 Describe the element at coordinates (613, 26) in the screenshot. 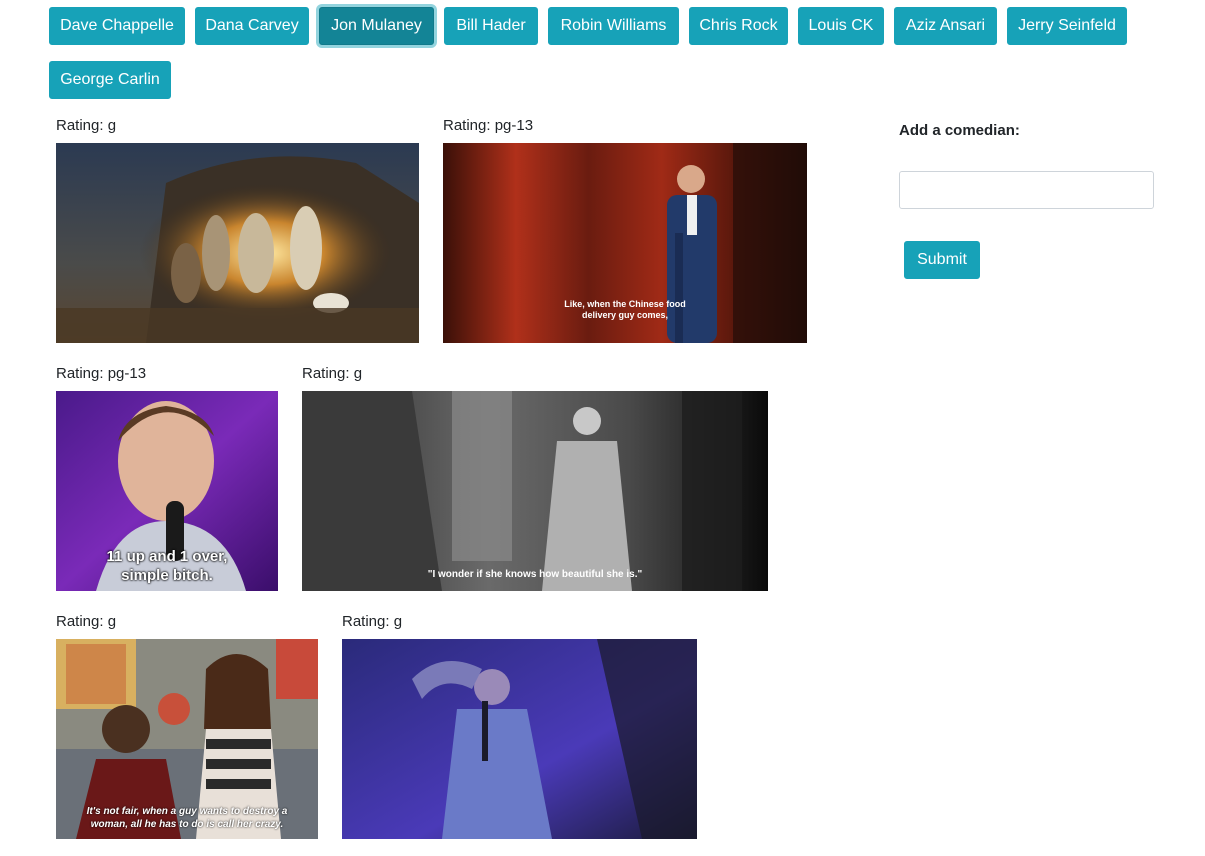

I see `comedian-button-robin-williams: Robin Williams` at that location.